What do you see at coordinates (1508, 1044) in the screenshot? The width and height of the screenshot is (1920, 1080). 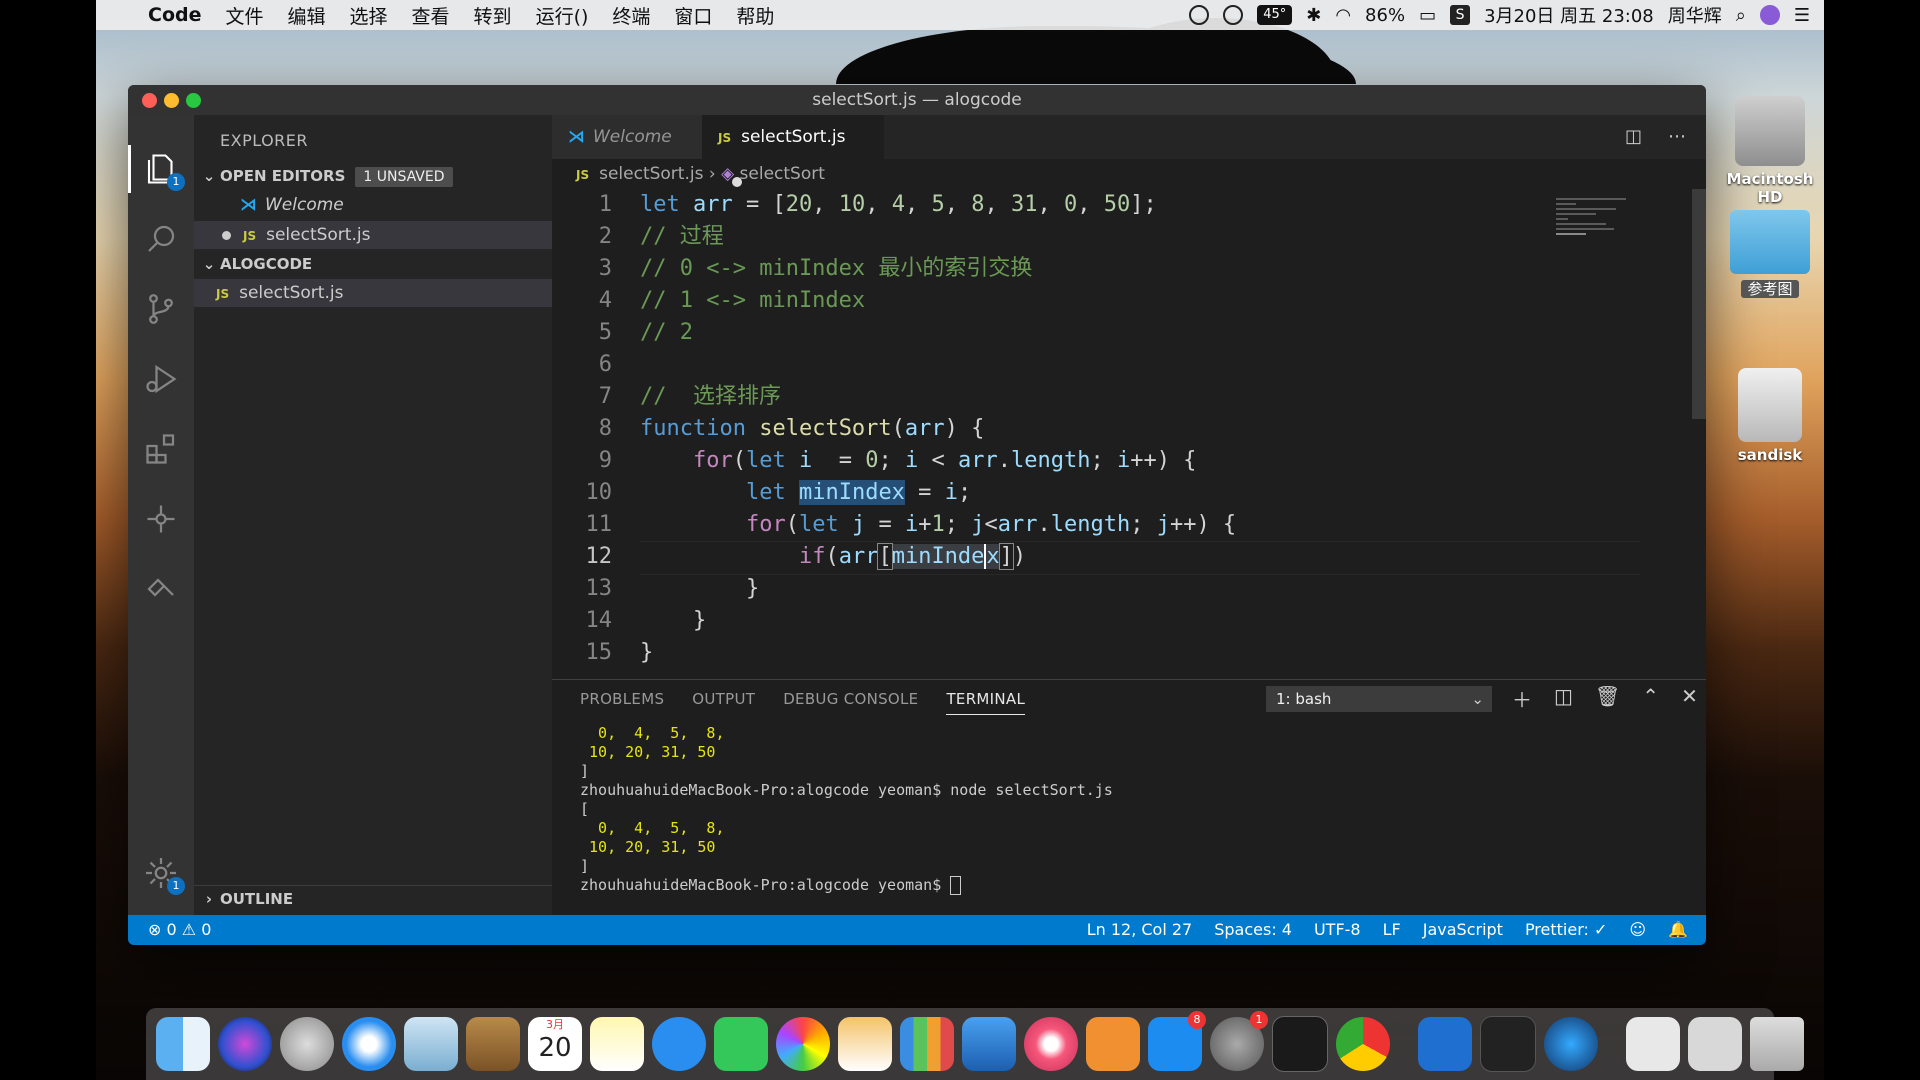 I see `iterm-icon` at bounding box center [1508, 1044].